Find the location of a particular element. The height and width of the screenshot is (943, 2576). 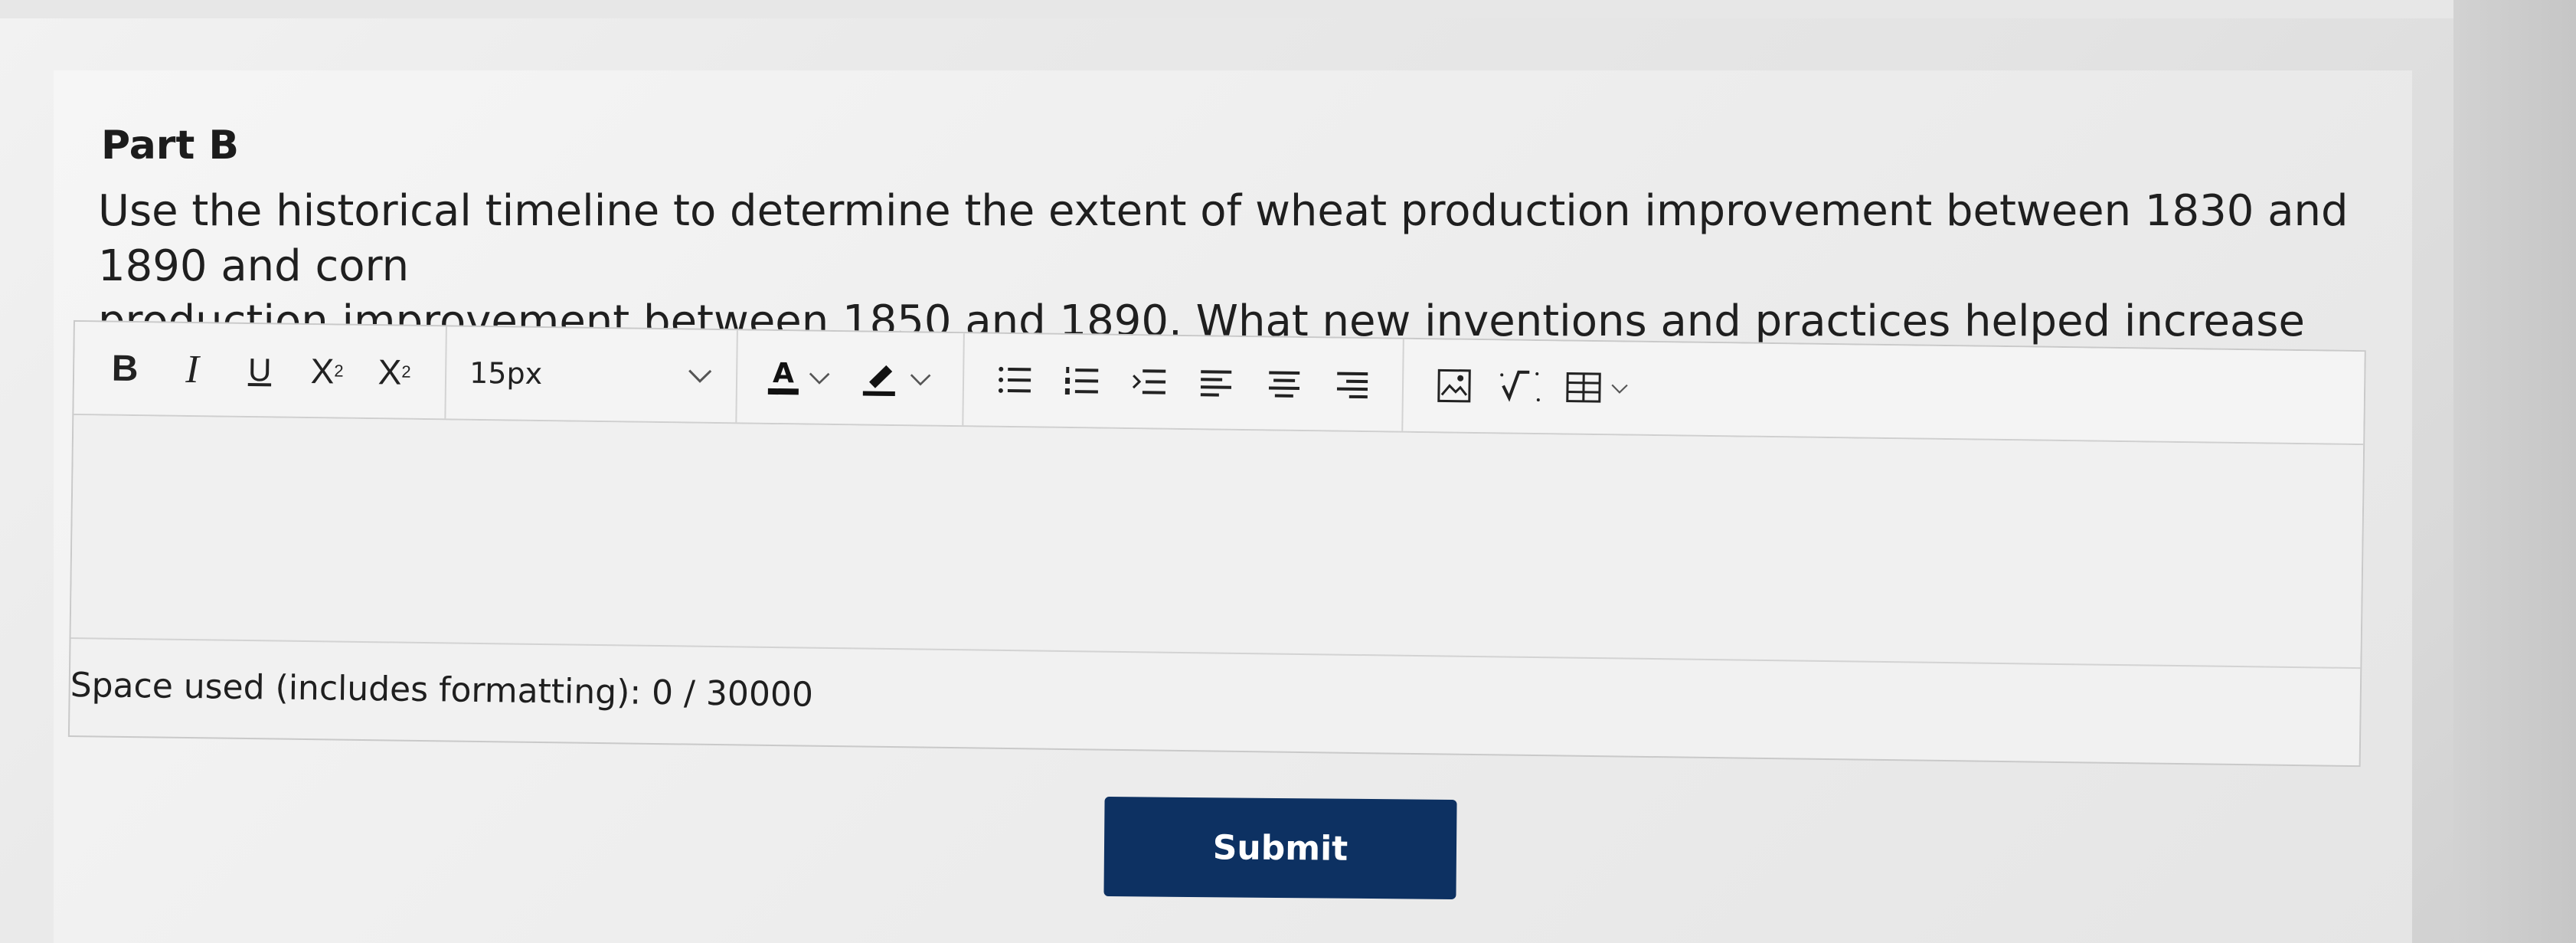

screen-edge is located at coordinates (2514, 471).